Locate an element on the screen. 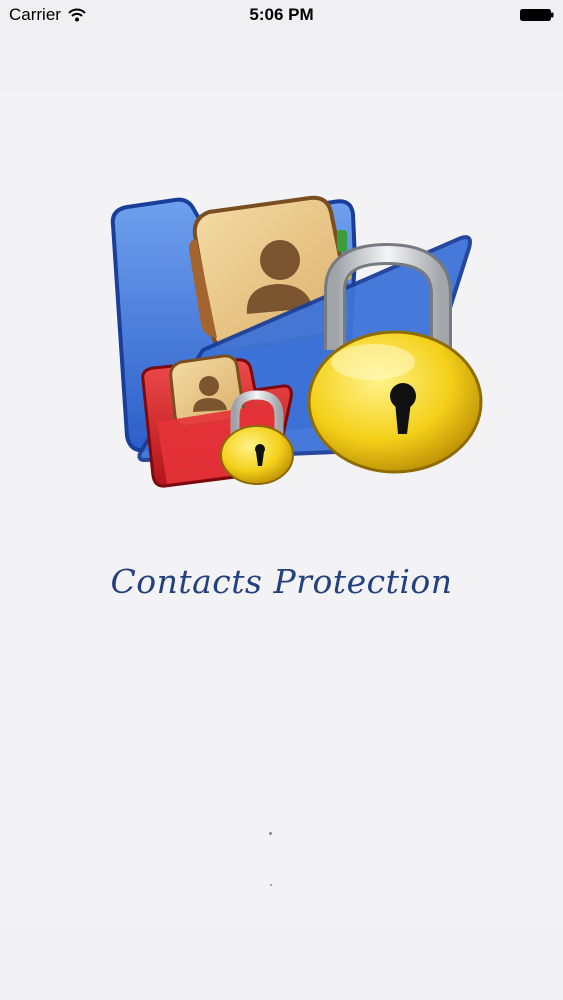 The height and width of the screenshot is (1000, 563). app-title: Contacts Protection is located at coordinates (281, 581).